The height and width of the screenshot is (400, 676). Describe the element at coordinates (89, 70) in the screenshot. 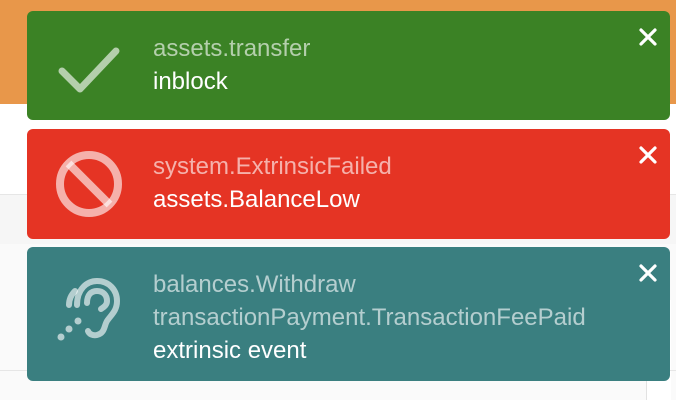

I see `check-icon` at that location.